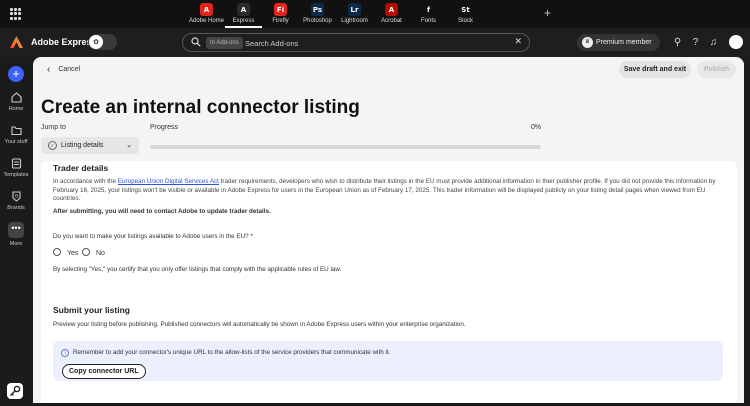 The width and height of the screenshot is (750, 406). What do you see at coordinates (428, 9) in the screenshot?
I see `fonts-icon: f` at bounding box center [428, 9].